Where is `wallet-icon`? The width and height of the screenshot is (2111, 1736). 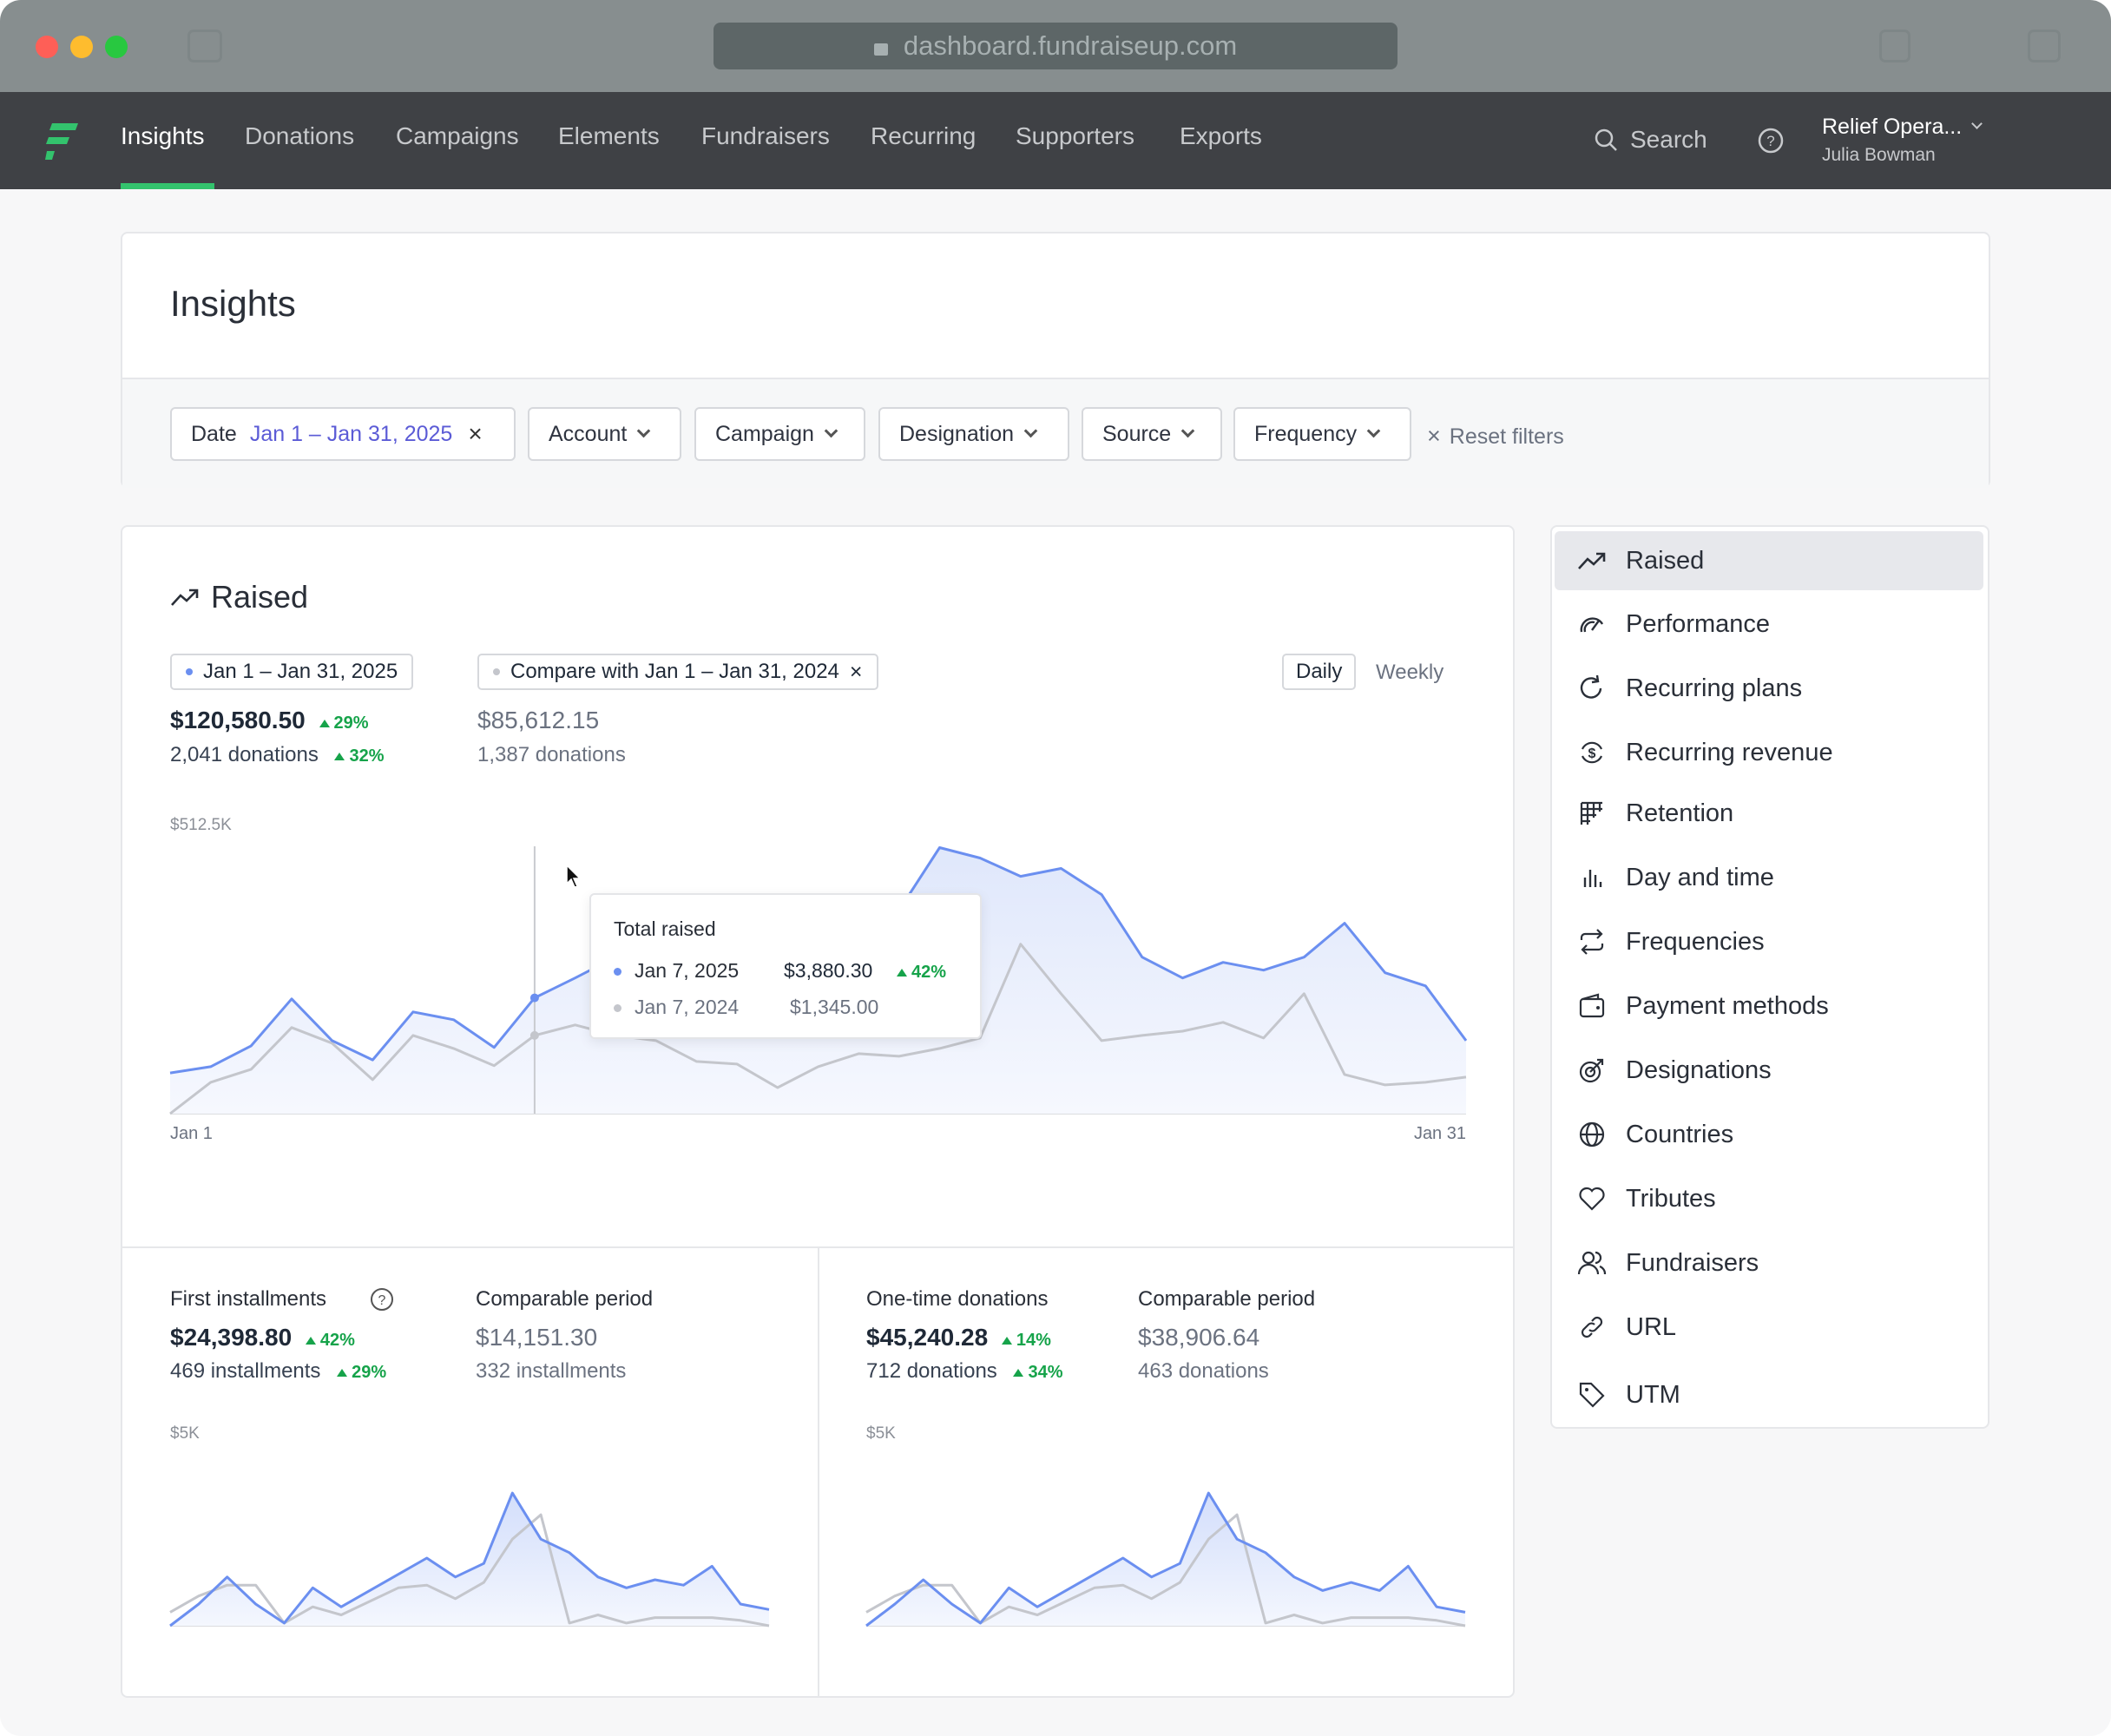 wallet-icon is located at coordinates (1592, 1005).